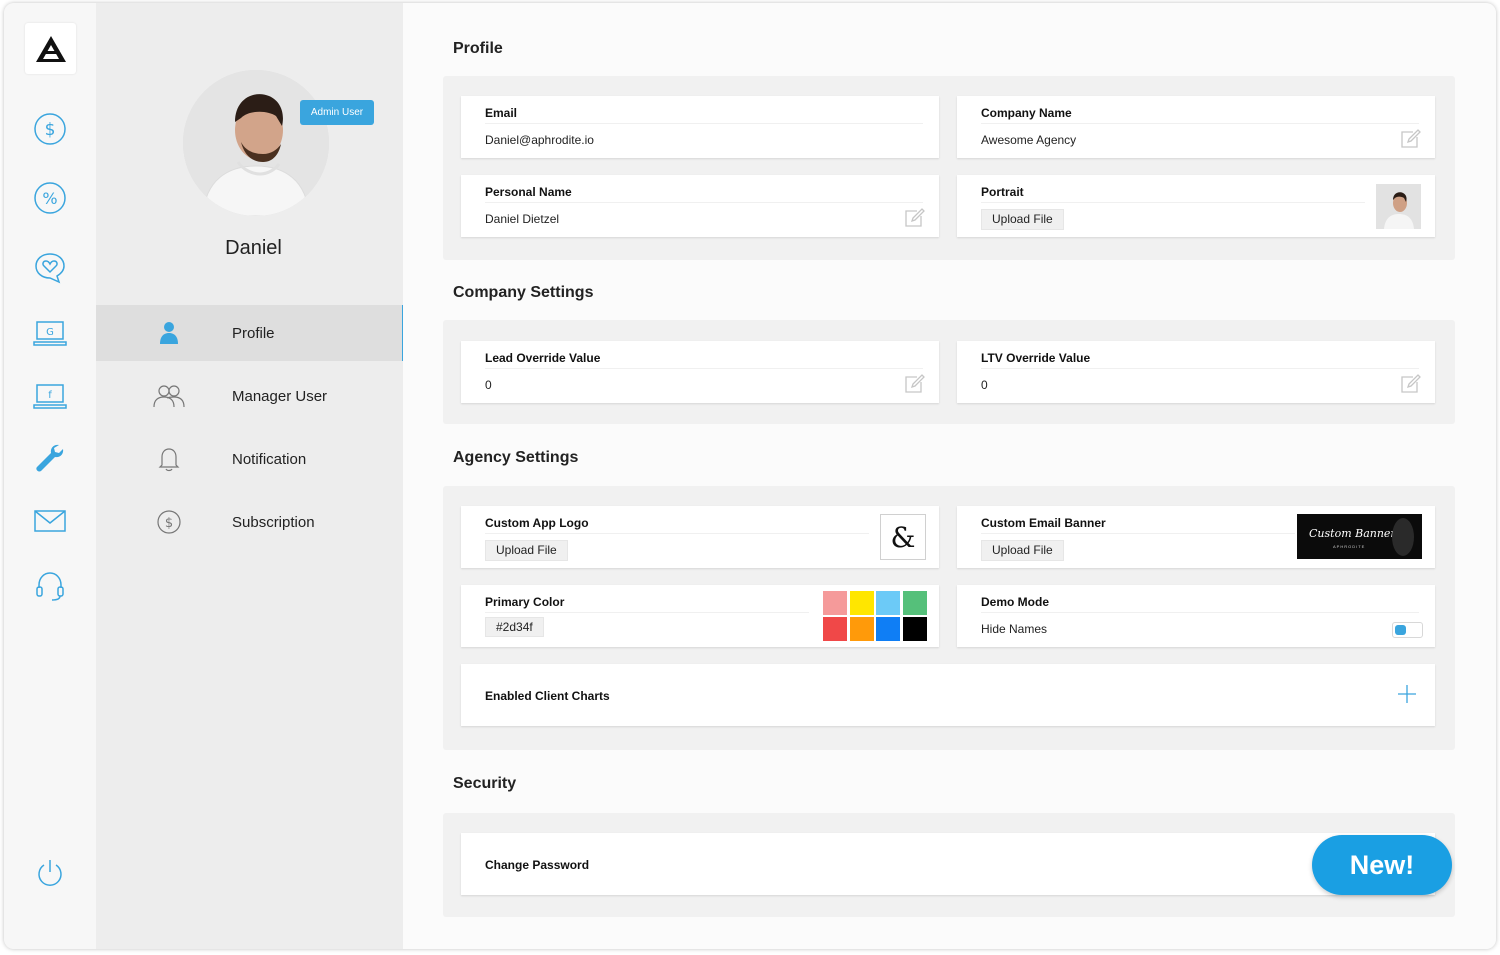 Image resolution: width=1500 pixels, height=955 pixels. Describe the element at coordinates (269, 459) in the screenshot. I see `menu-label: Notification` at that location.